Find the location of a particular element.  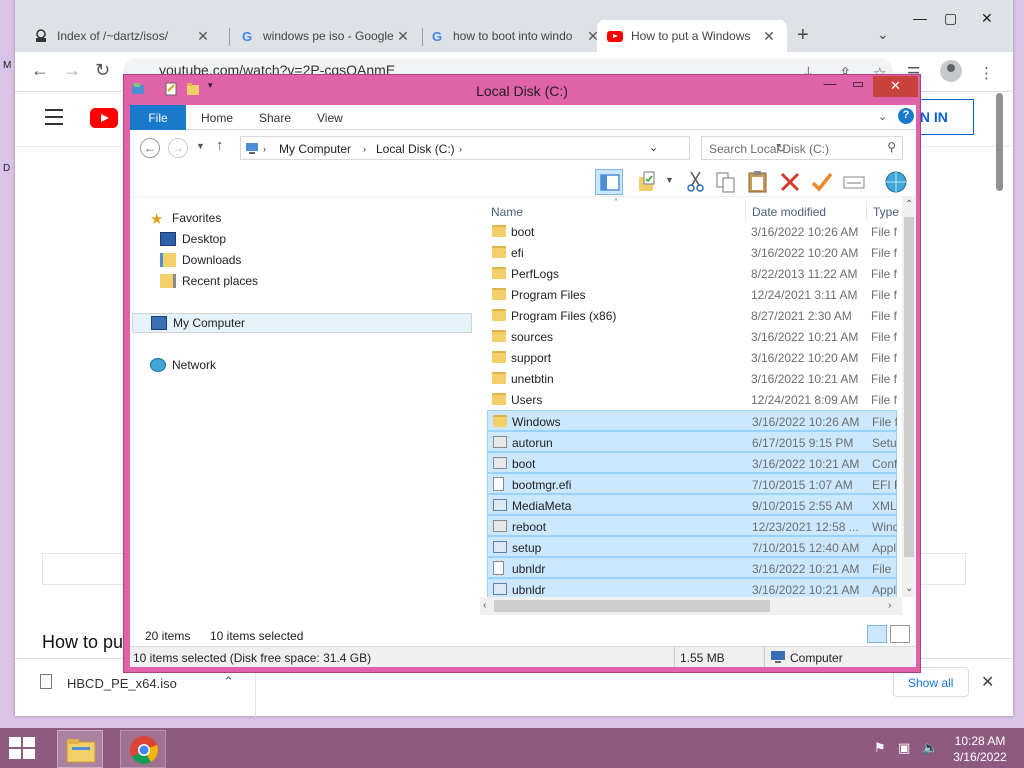

select-none-icon is located at coordinates (854, 182).